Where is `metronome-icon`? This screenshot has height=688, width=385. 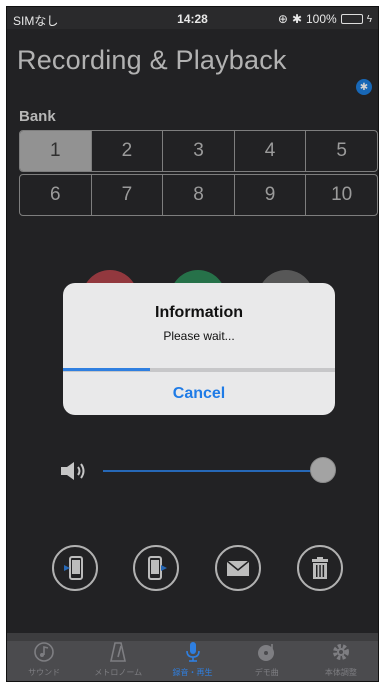 metronome-icon is located at coordinates (118, 652).